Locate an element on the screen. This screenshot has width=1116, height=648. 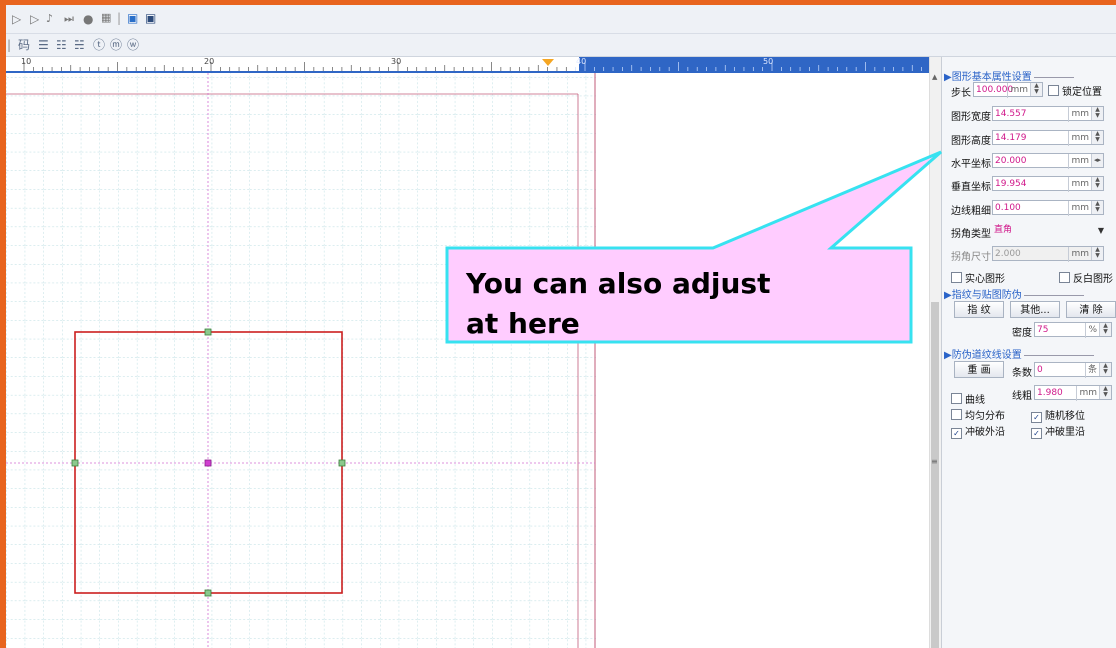
step-input: 100.000 mm ▲ ▼ is located at coordinates (1008, 90).